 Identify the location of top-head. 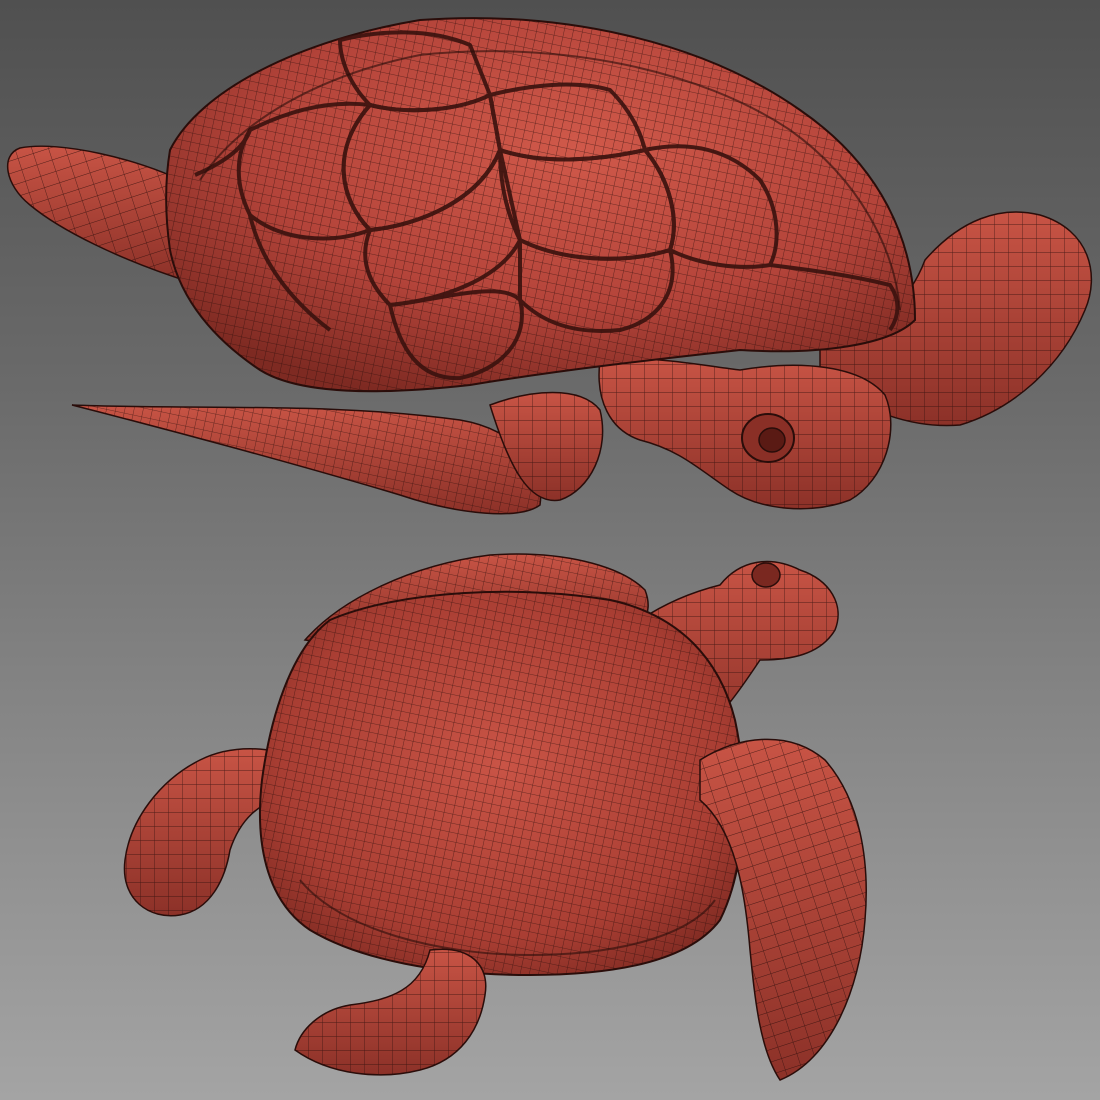
(745, 433).